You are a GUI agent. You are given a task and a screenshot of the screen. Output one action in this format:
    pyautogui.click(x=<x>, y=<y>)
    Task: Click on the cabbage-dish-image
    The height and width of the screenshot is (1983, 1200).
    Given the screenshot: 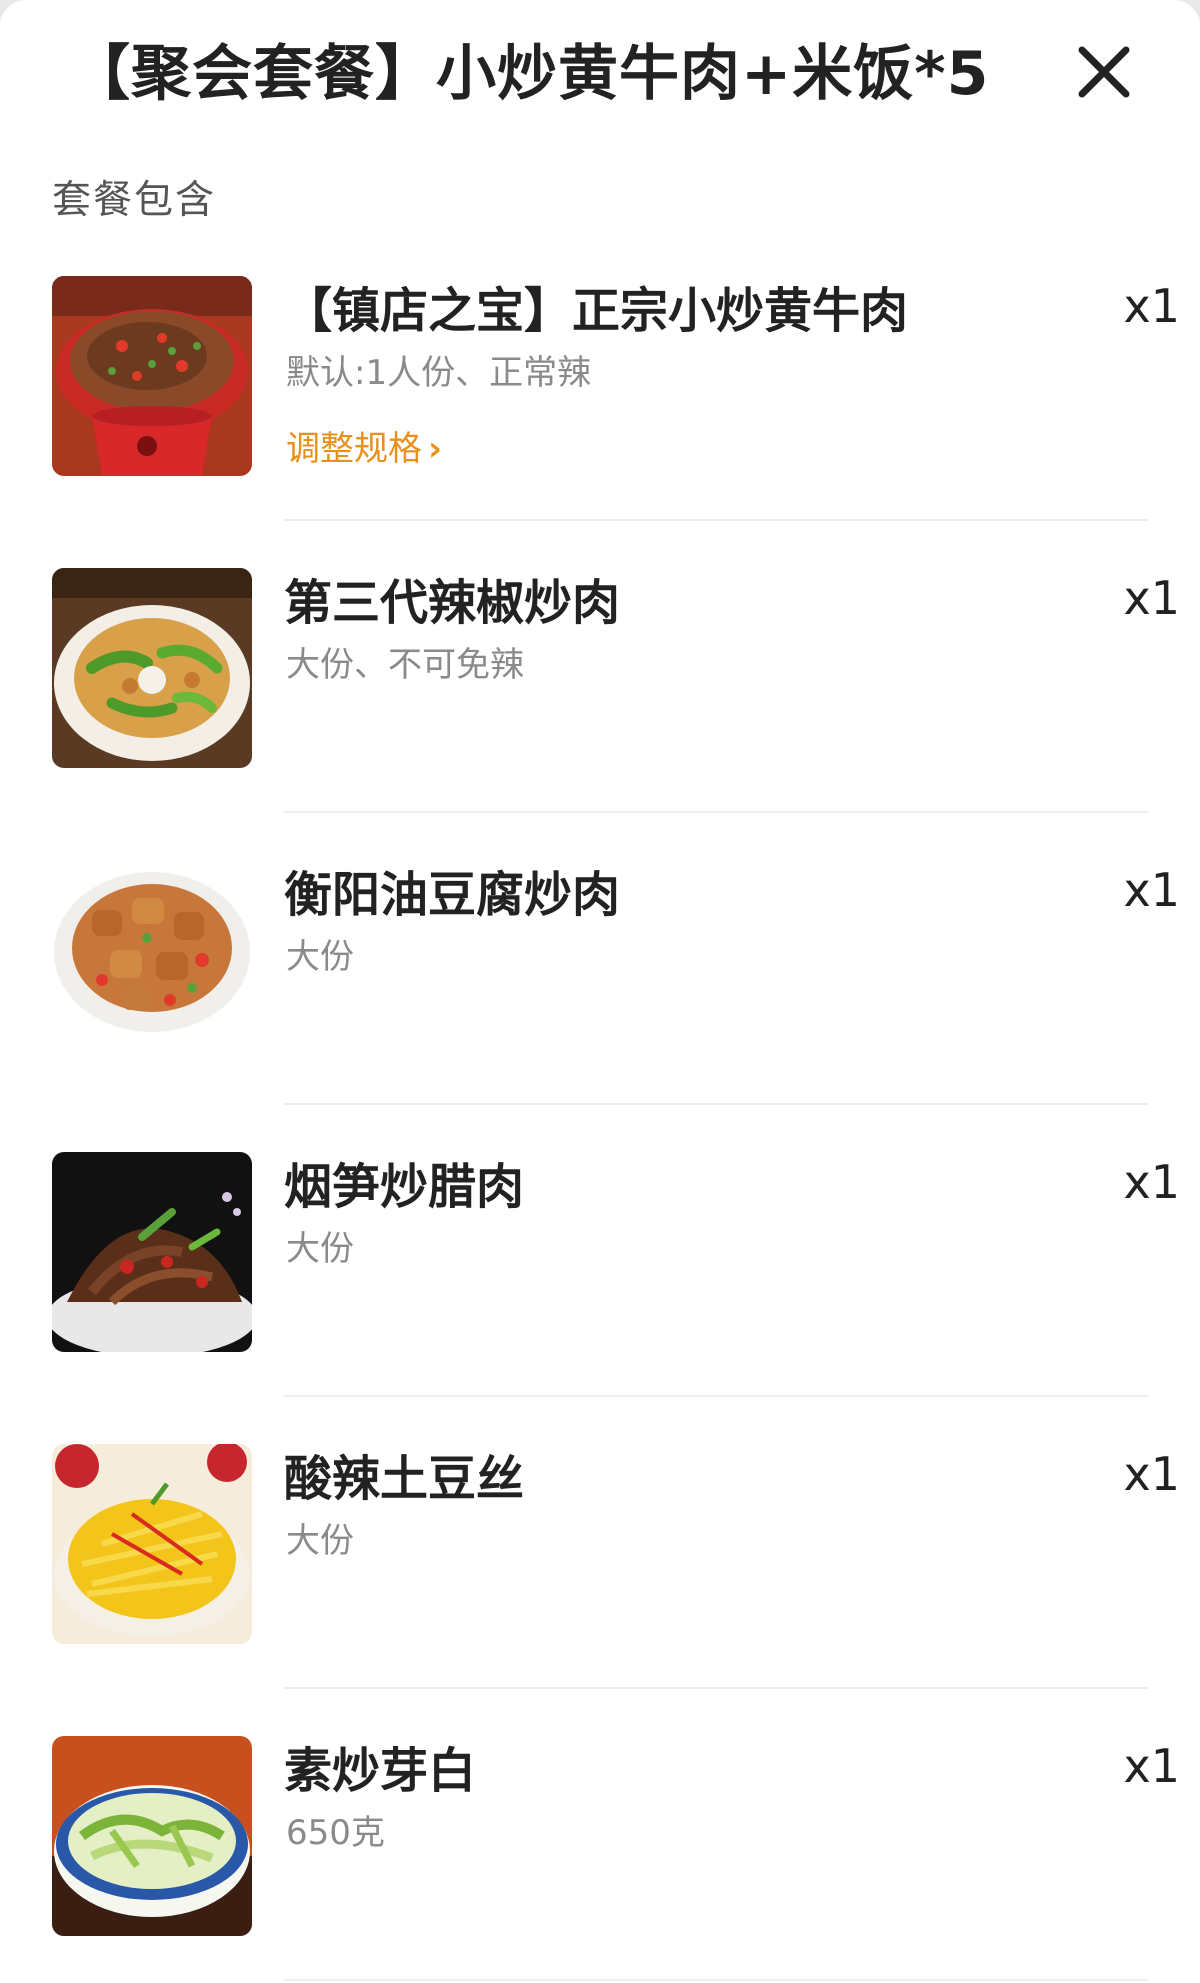 What is the action you would take?
    pyautogui.click(x=152, y=1836)
    